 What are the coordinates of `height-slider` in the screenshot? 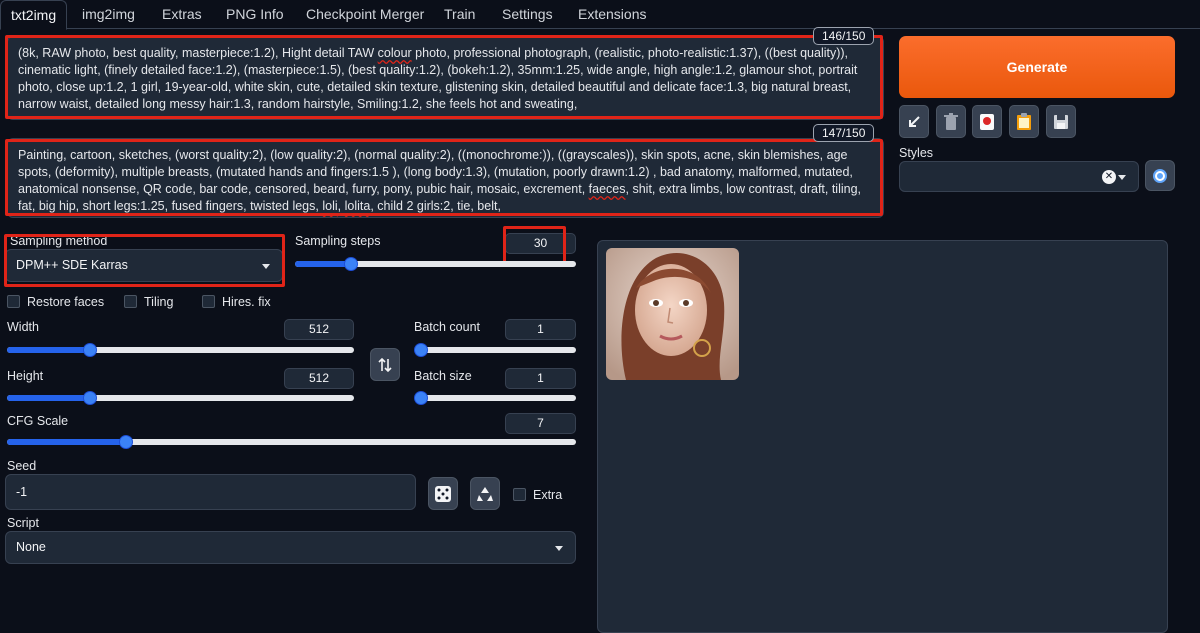 It's located at (180, 398).